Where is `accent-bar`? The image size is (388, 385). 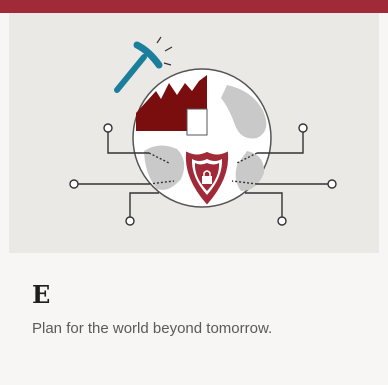
accent-bar is located at coordinates (194, 6).